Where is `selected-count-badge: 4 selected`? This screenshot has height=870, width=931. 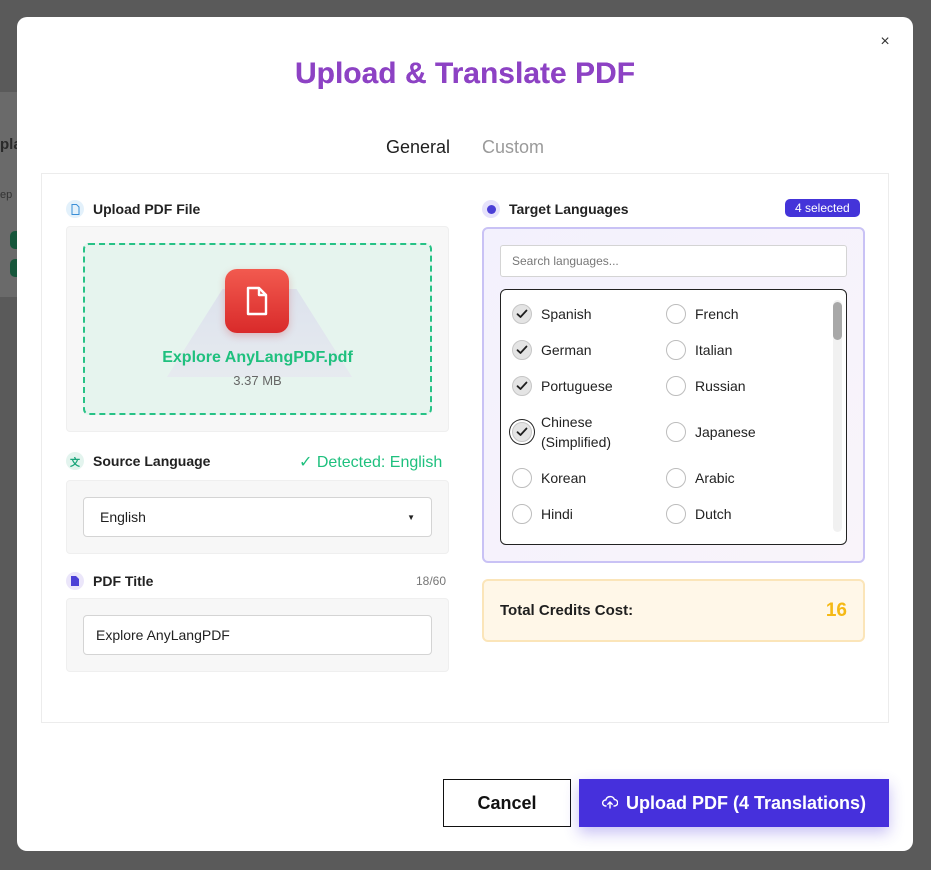
selected-count-badge: 4 selected is located at coordinates (822, 208).